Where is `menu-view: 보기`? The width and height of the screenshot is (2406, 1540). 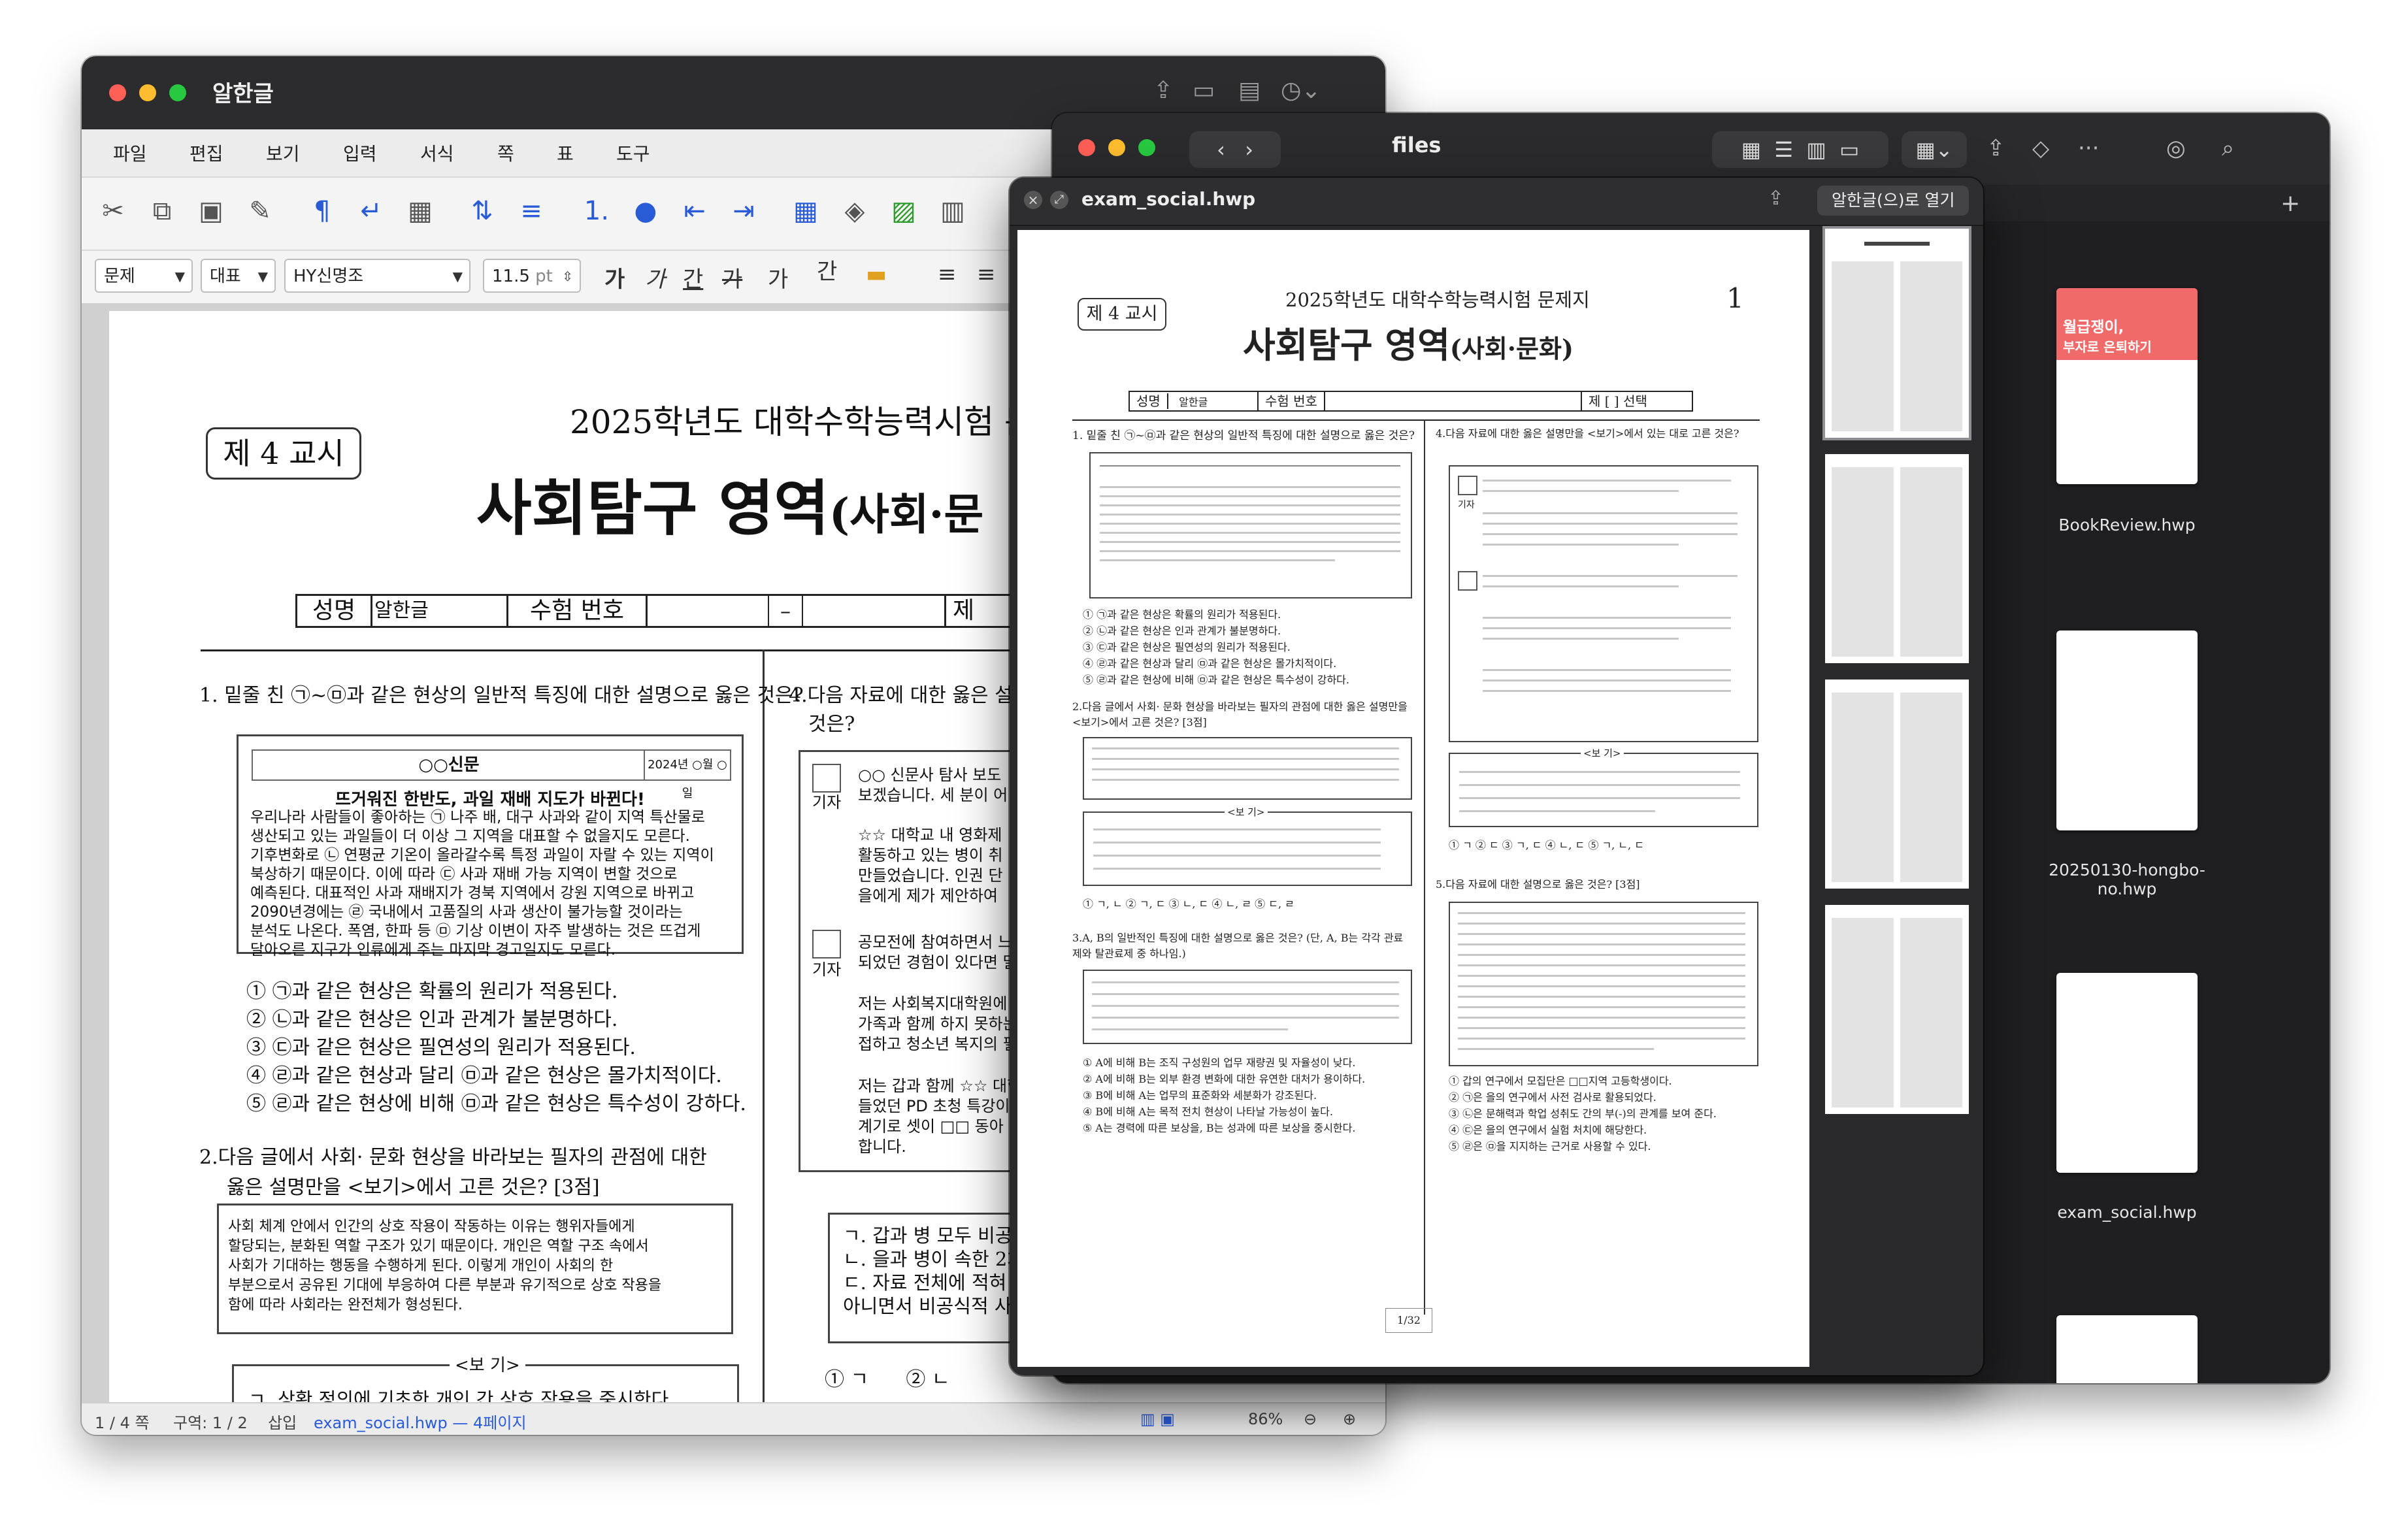
menu-view: 보기 is located at coordinates (283, 153).